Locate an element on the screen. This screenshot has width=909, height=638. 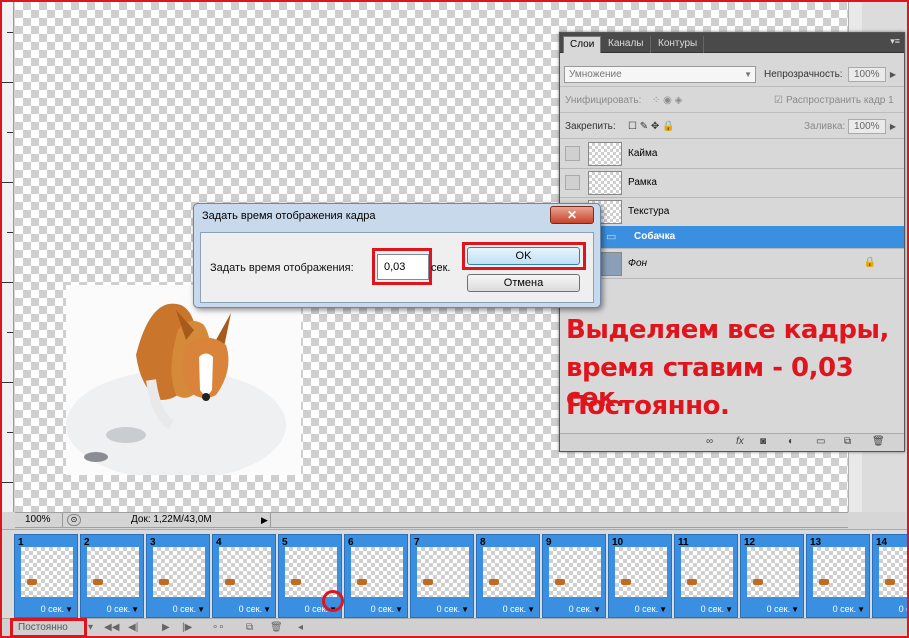
animation-frame: 10 0 сек.▼ is located at coordinates (640, 576).